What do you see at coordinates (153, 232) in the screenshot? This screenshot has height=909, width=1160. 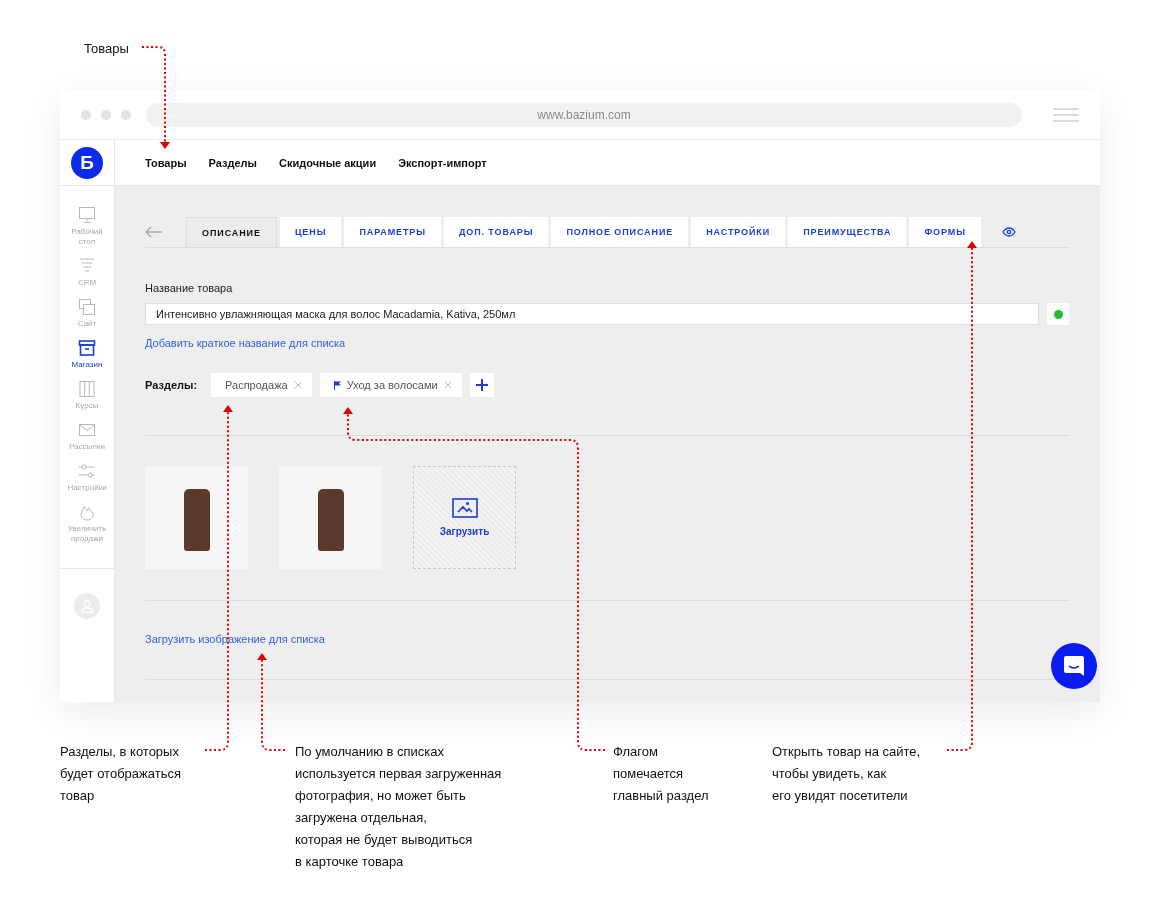 I see `back-arrow-icon` at bounding box center [153, 232].